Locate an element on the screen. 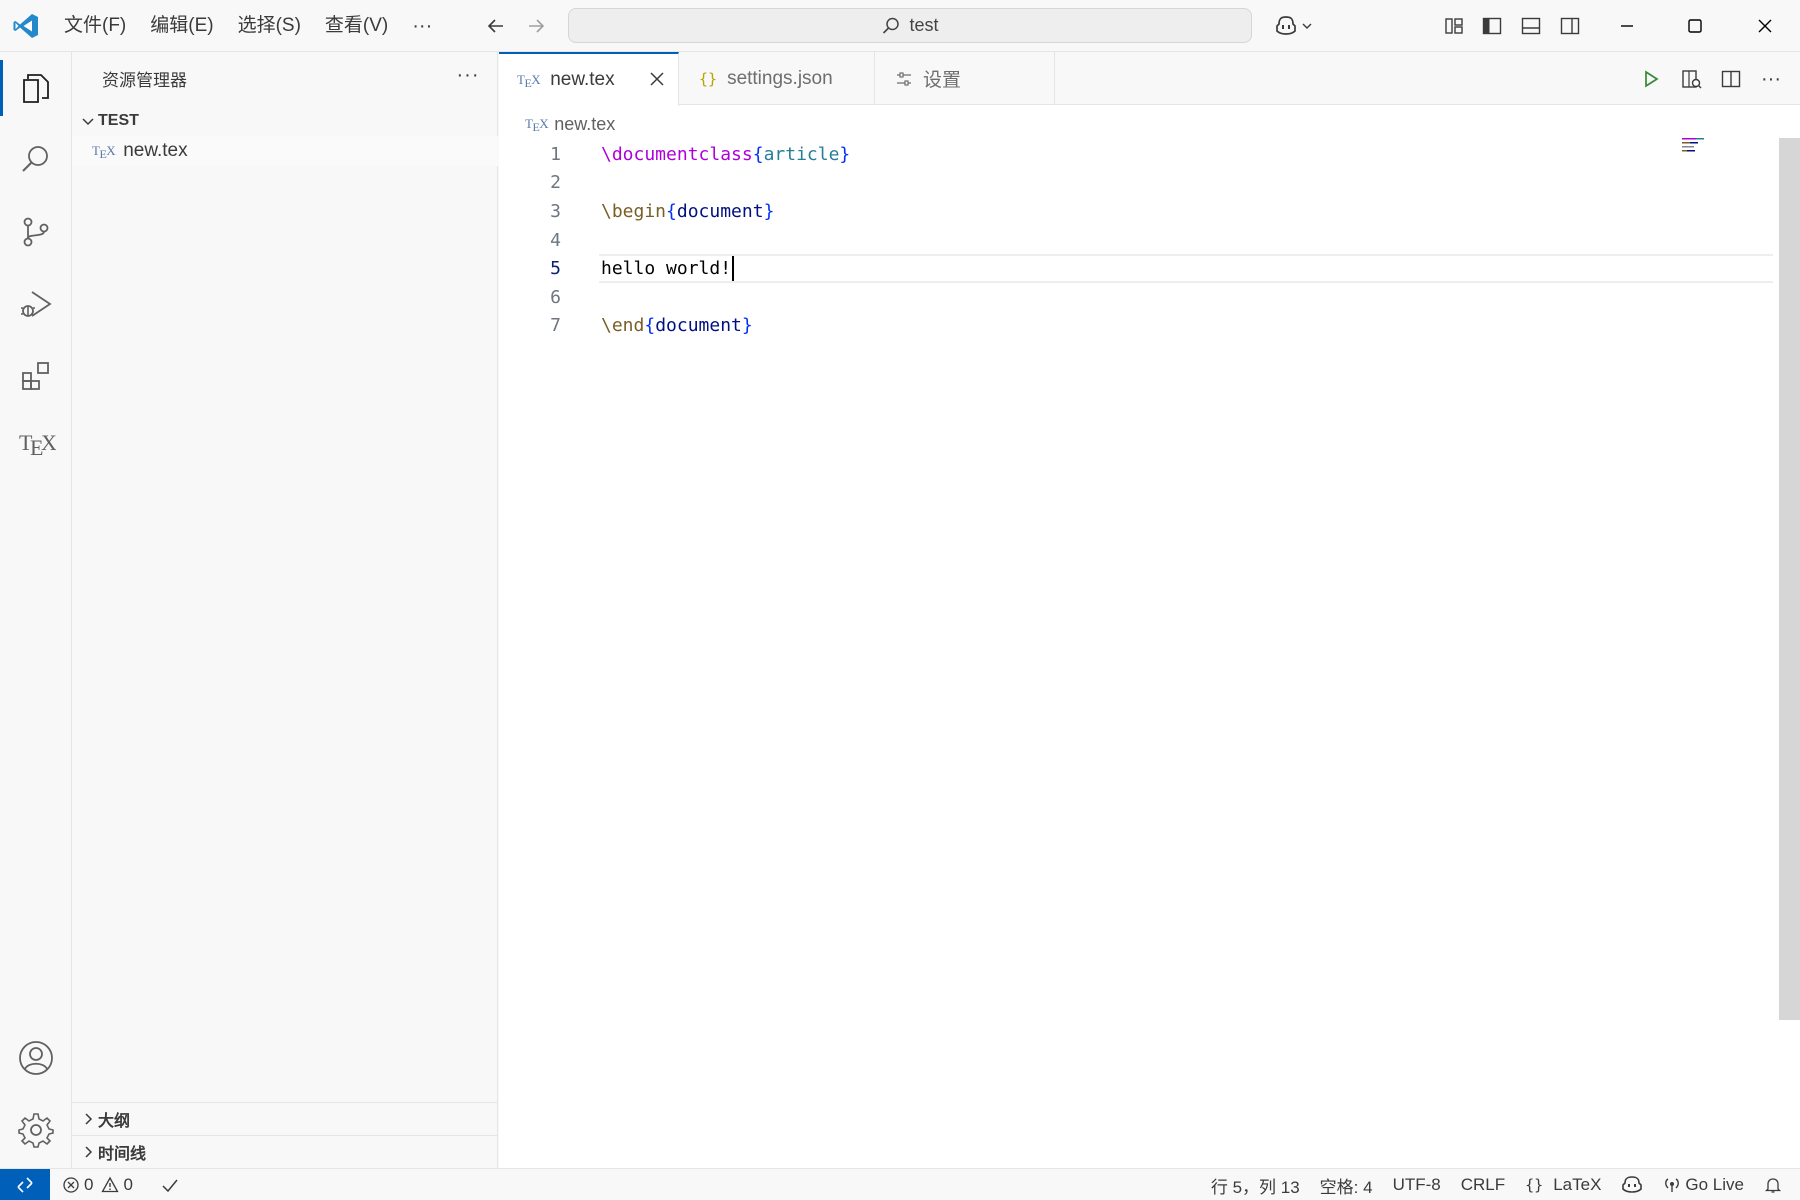  explorer-icon is located at coordinates (36, 88).